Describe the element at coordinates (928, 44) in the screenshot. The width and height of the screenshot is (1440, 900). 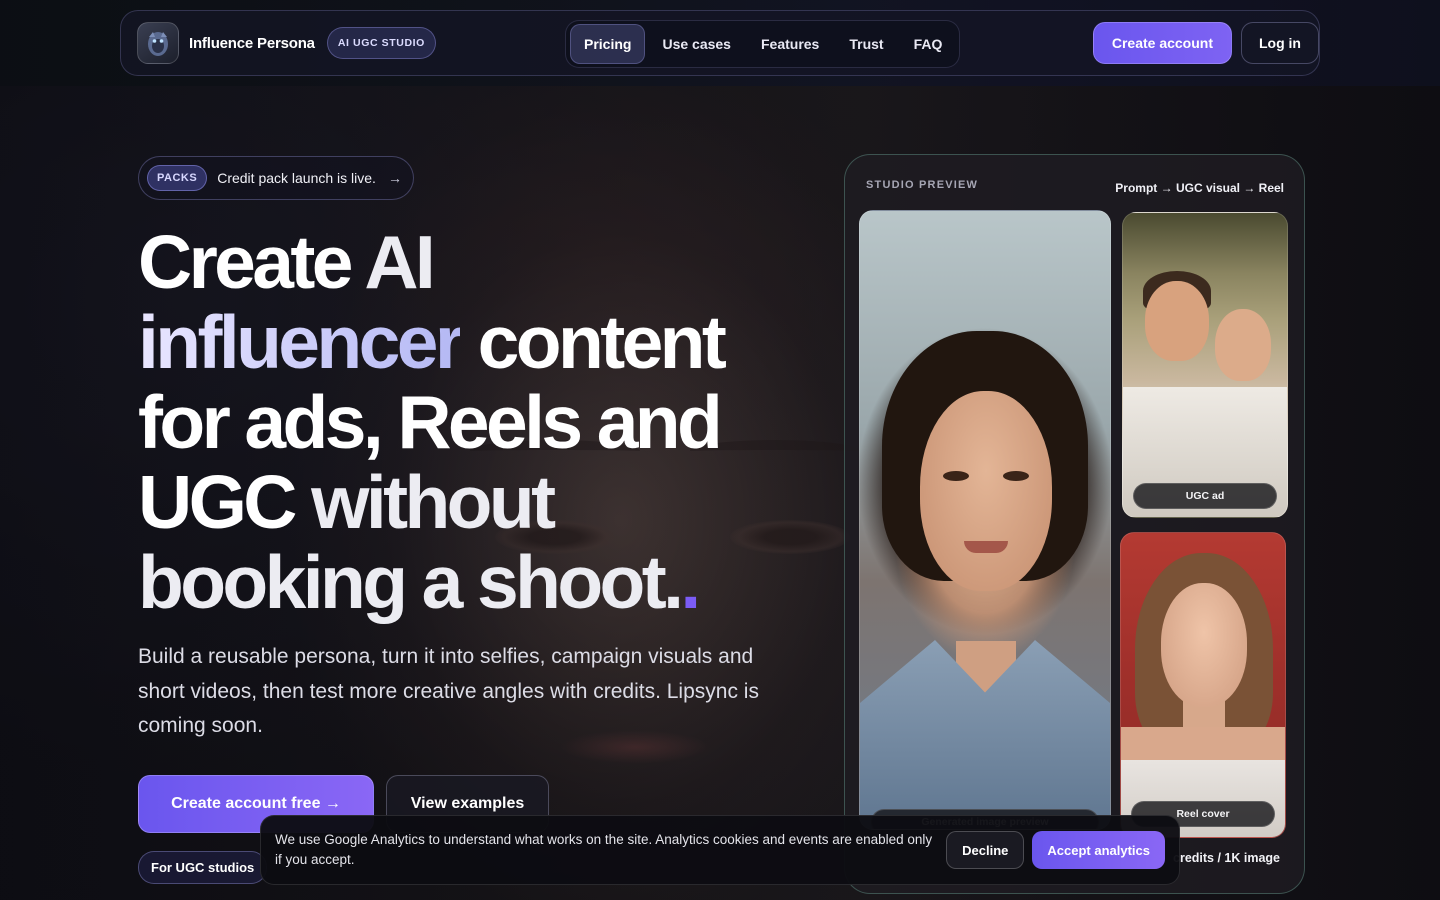
I see `nav-link-faq: FAQ` at that location.